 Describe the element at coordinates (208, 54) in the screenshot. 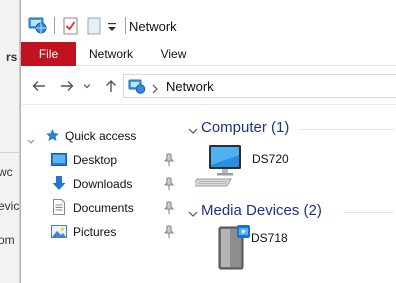

I see `ribbon-tab-bar: File Network View` at that location.